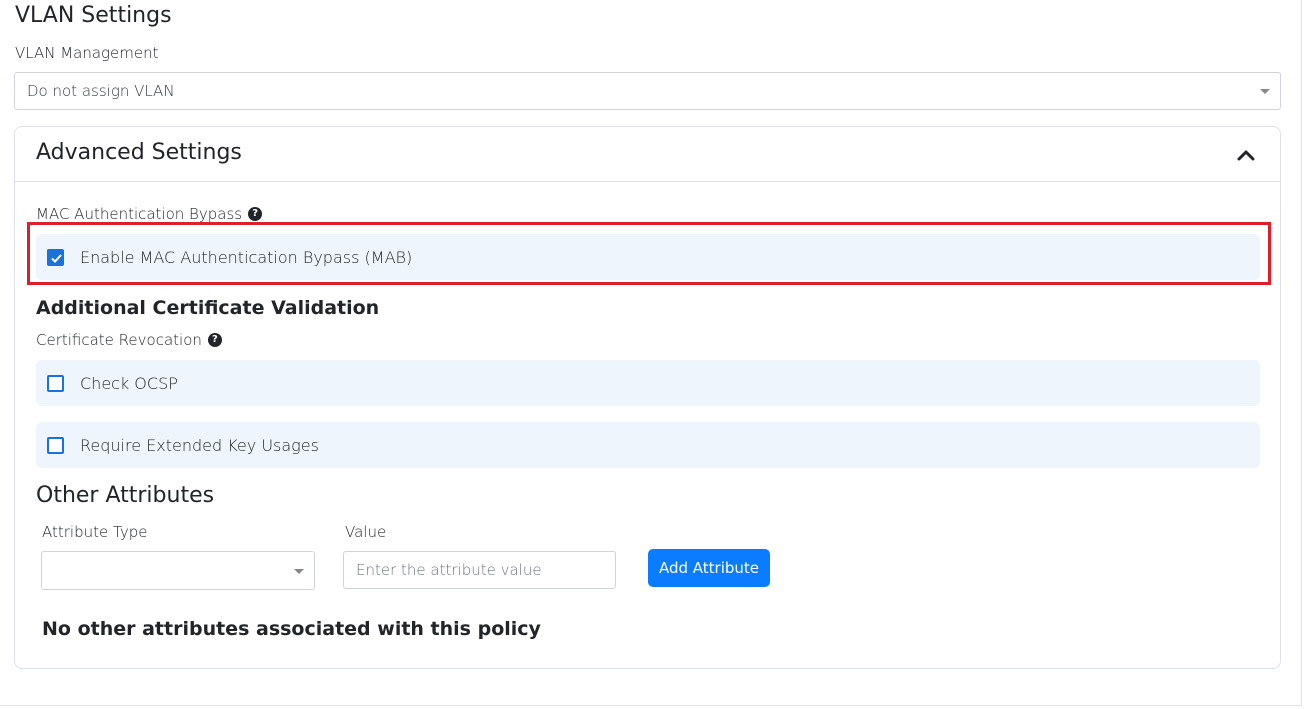  I want to click on attribute-type-select, so click(178, 570).